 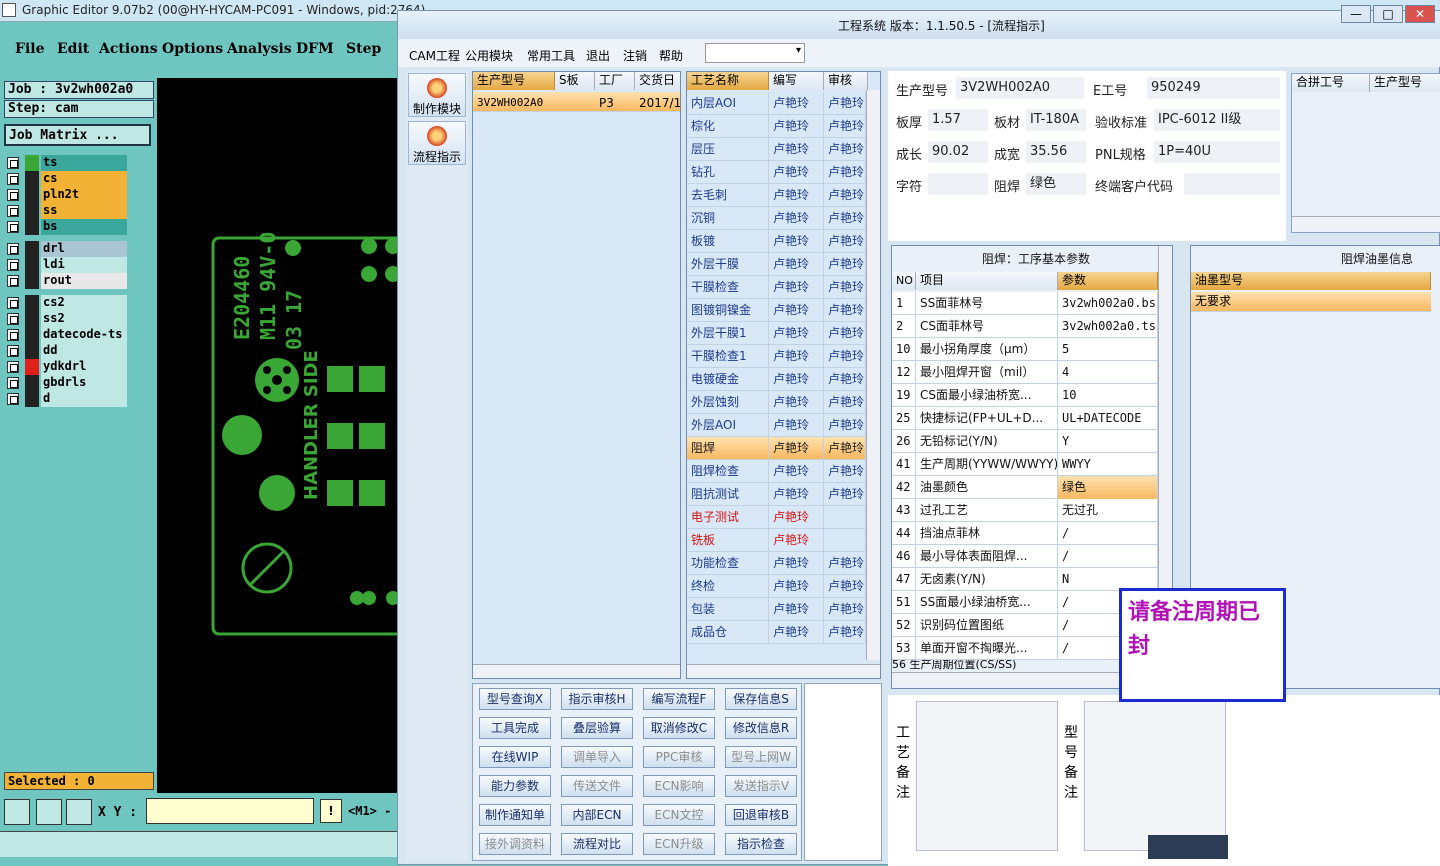 What do you see at coordinates (761, 844) in the screenshot?
I see `action-button: 指示检查` at bounding box center [761, 844].